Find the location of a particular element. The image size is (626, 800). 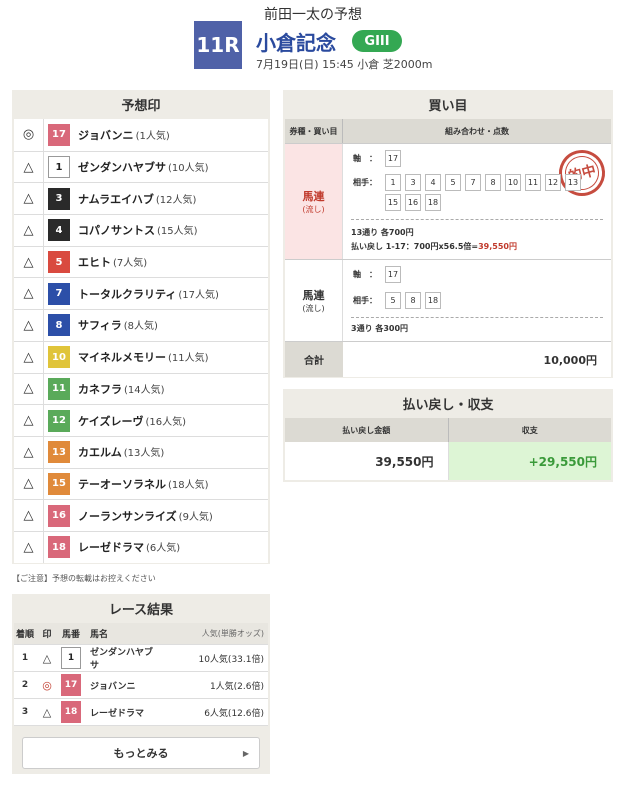

popularity-odds: 1人気(2.6倍) is located at coordinates (236, 686).